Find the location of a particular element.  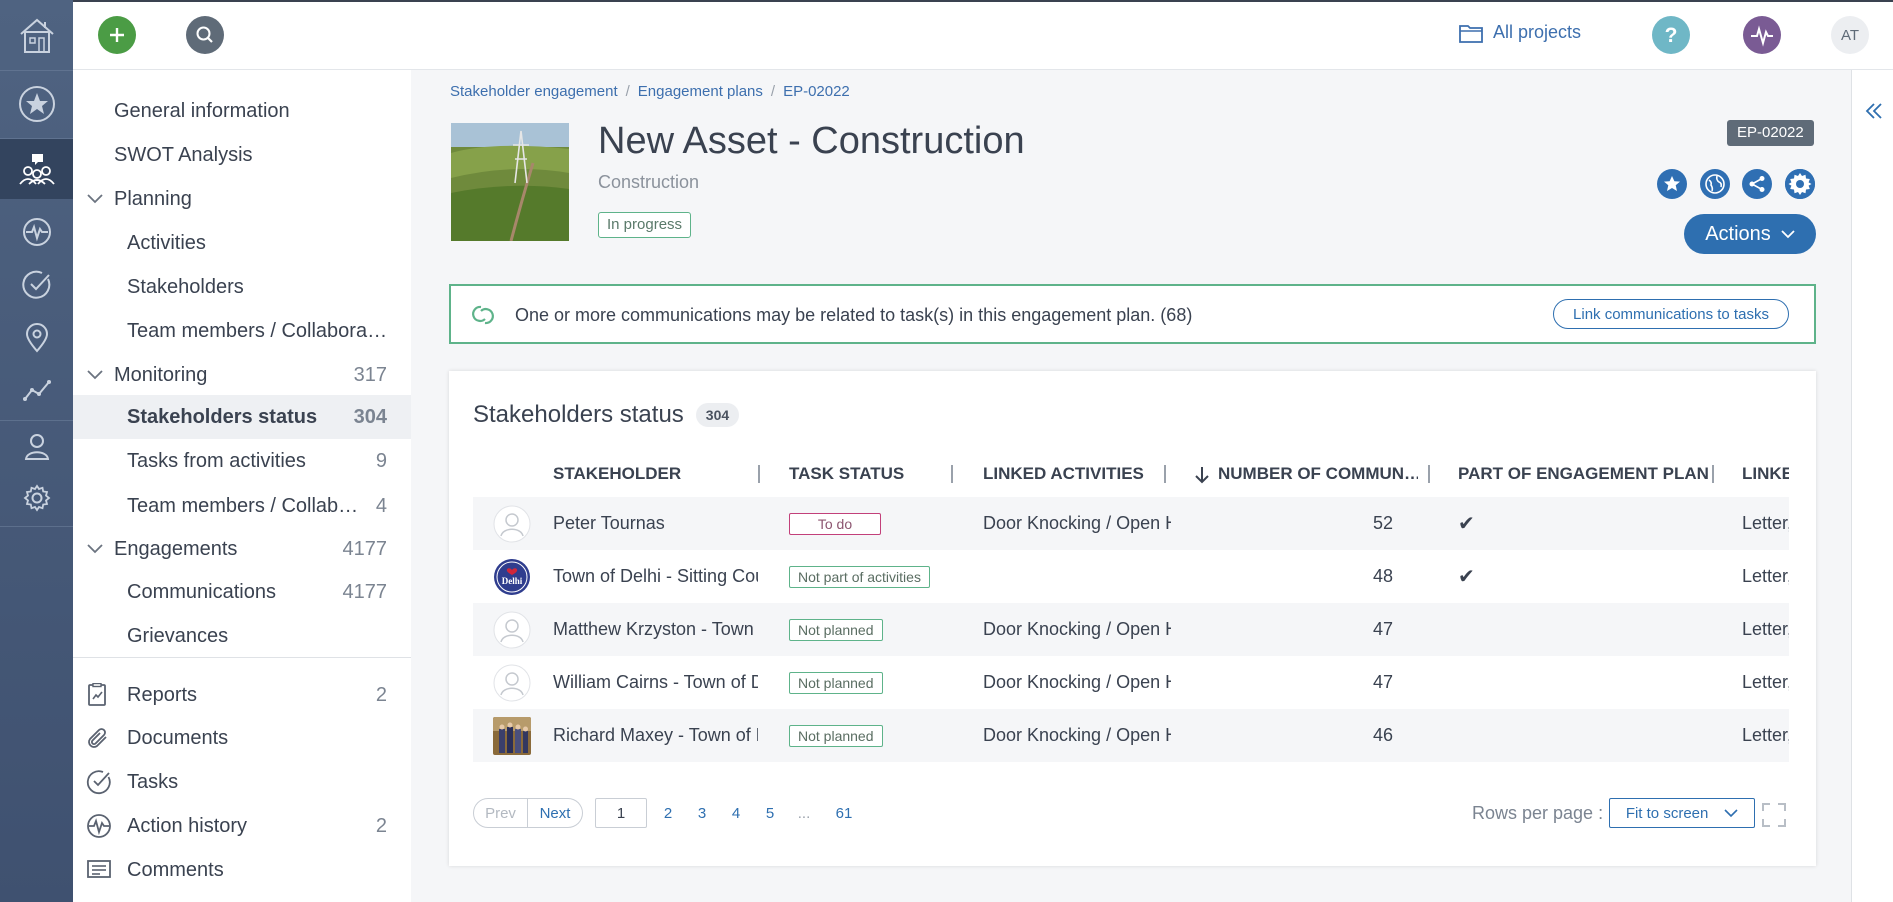

sidebar-item-label: Engagements is located at coordinates (176, 548).